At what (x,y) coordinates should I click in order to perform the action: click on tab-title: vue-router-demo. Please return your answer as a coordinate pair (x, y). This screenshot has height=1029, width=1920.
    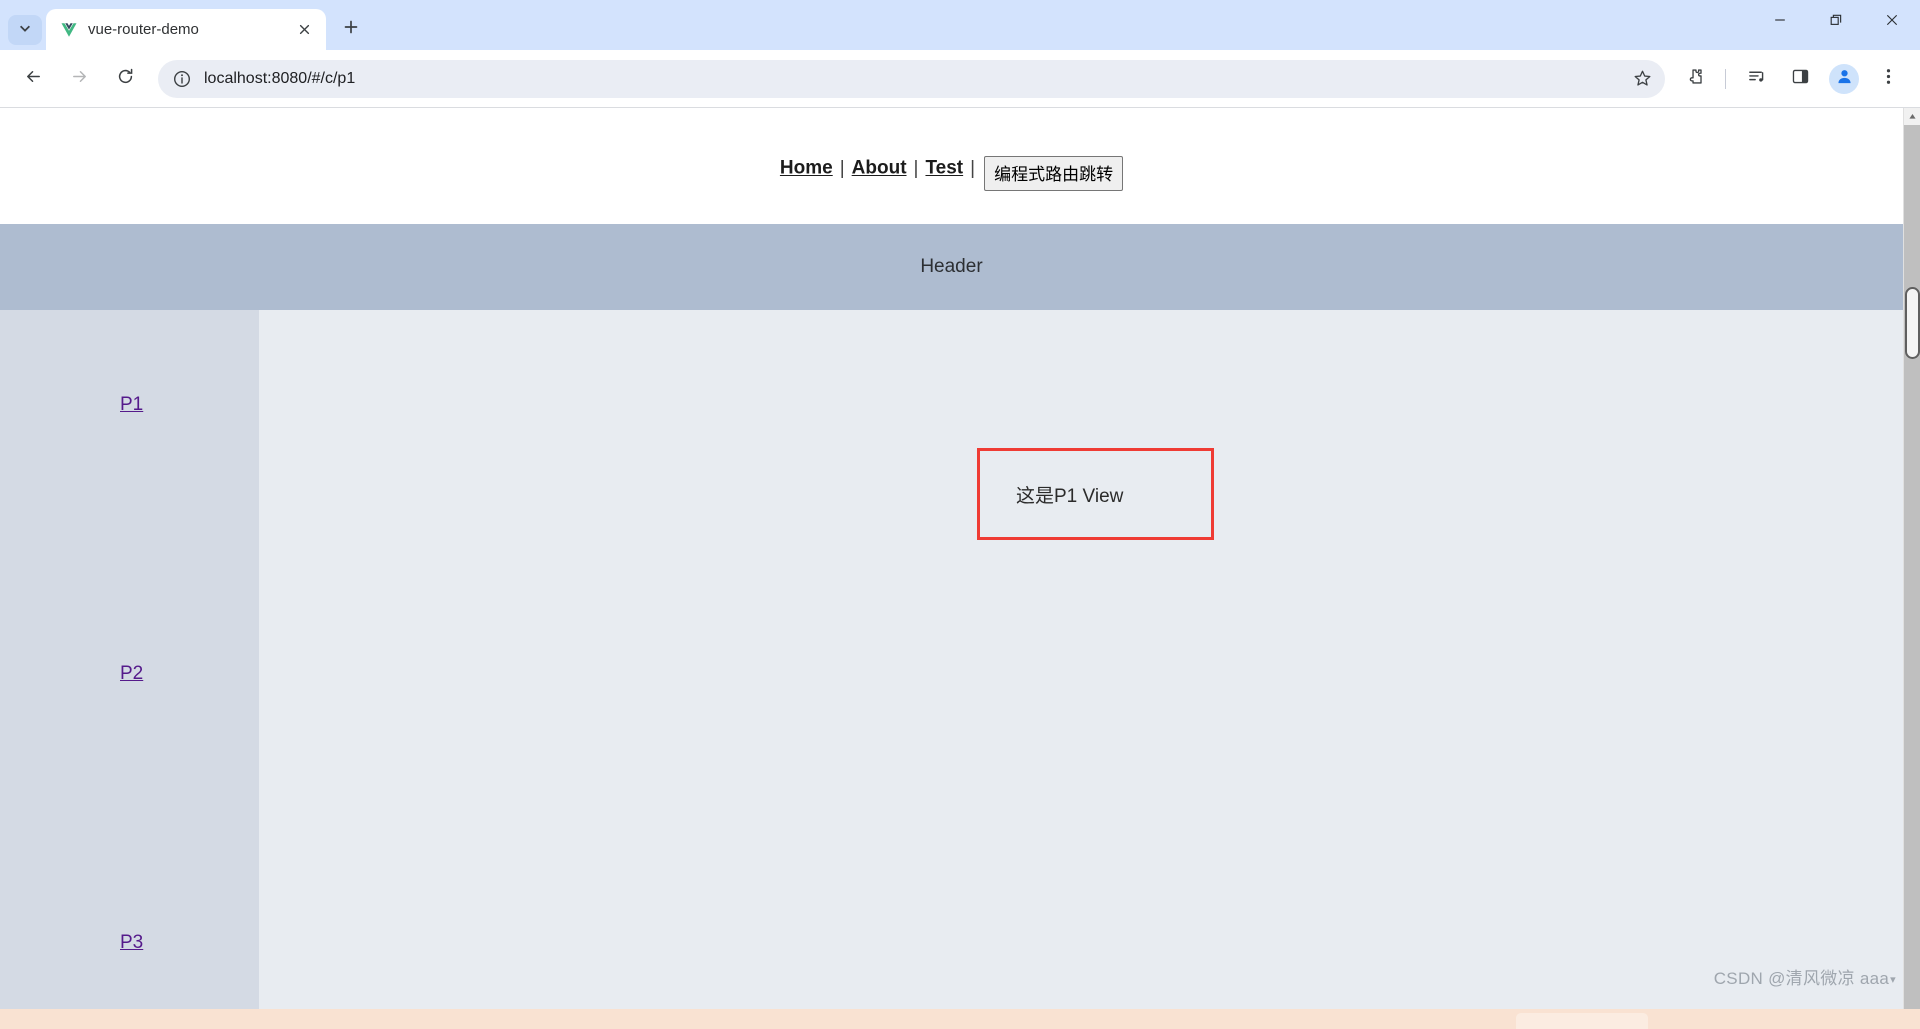
    Looking at the image, I should click on (143, 29).